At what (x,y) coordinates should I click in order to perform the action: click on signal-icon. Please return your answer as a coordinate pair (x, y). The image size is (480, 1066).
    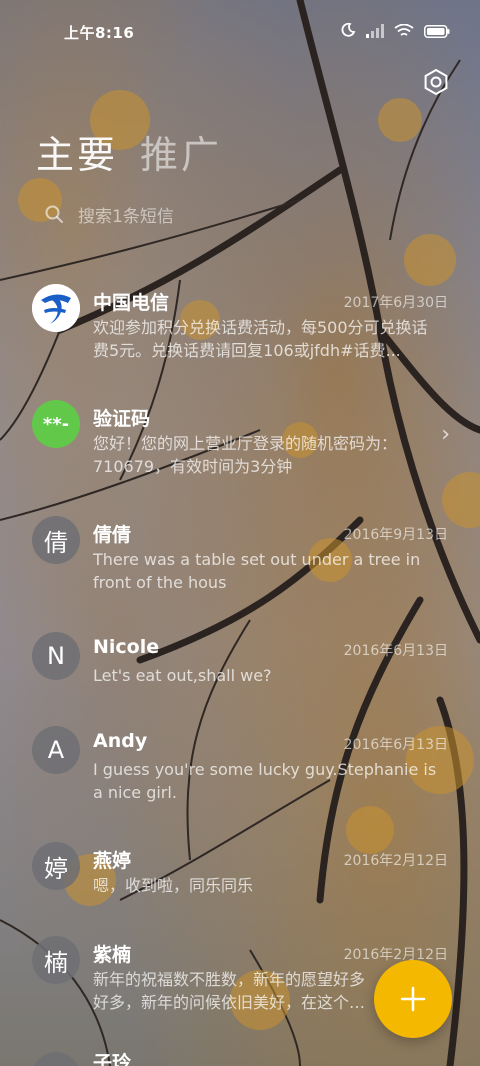
    Looking at the image, I should click on (375, 32).